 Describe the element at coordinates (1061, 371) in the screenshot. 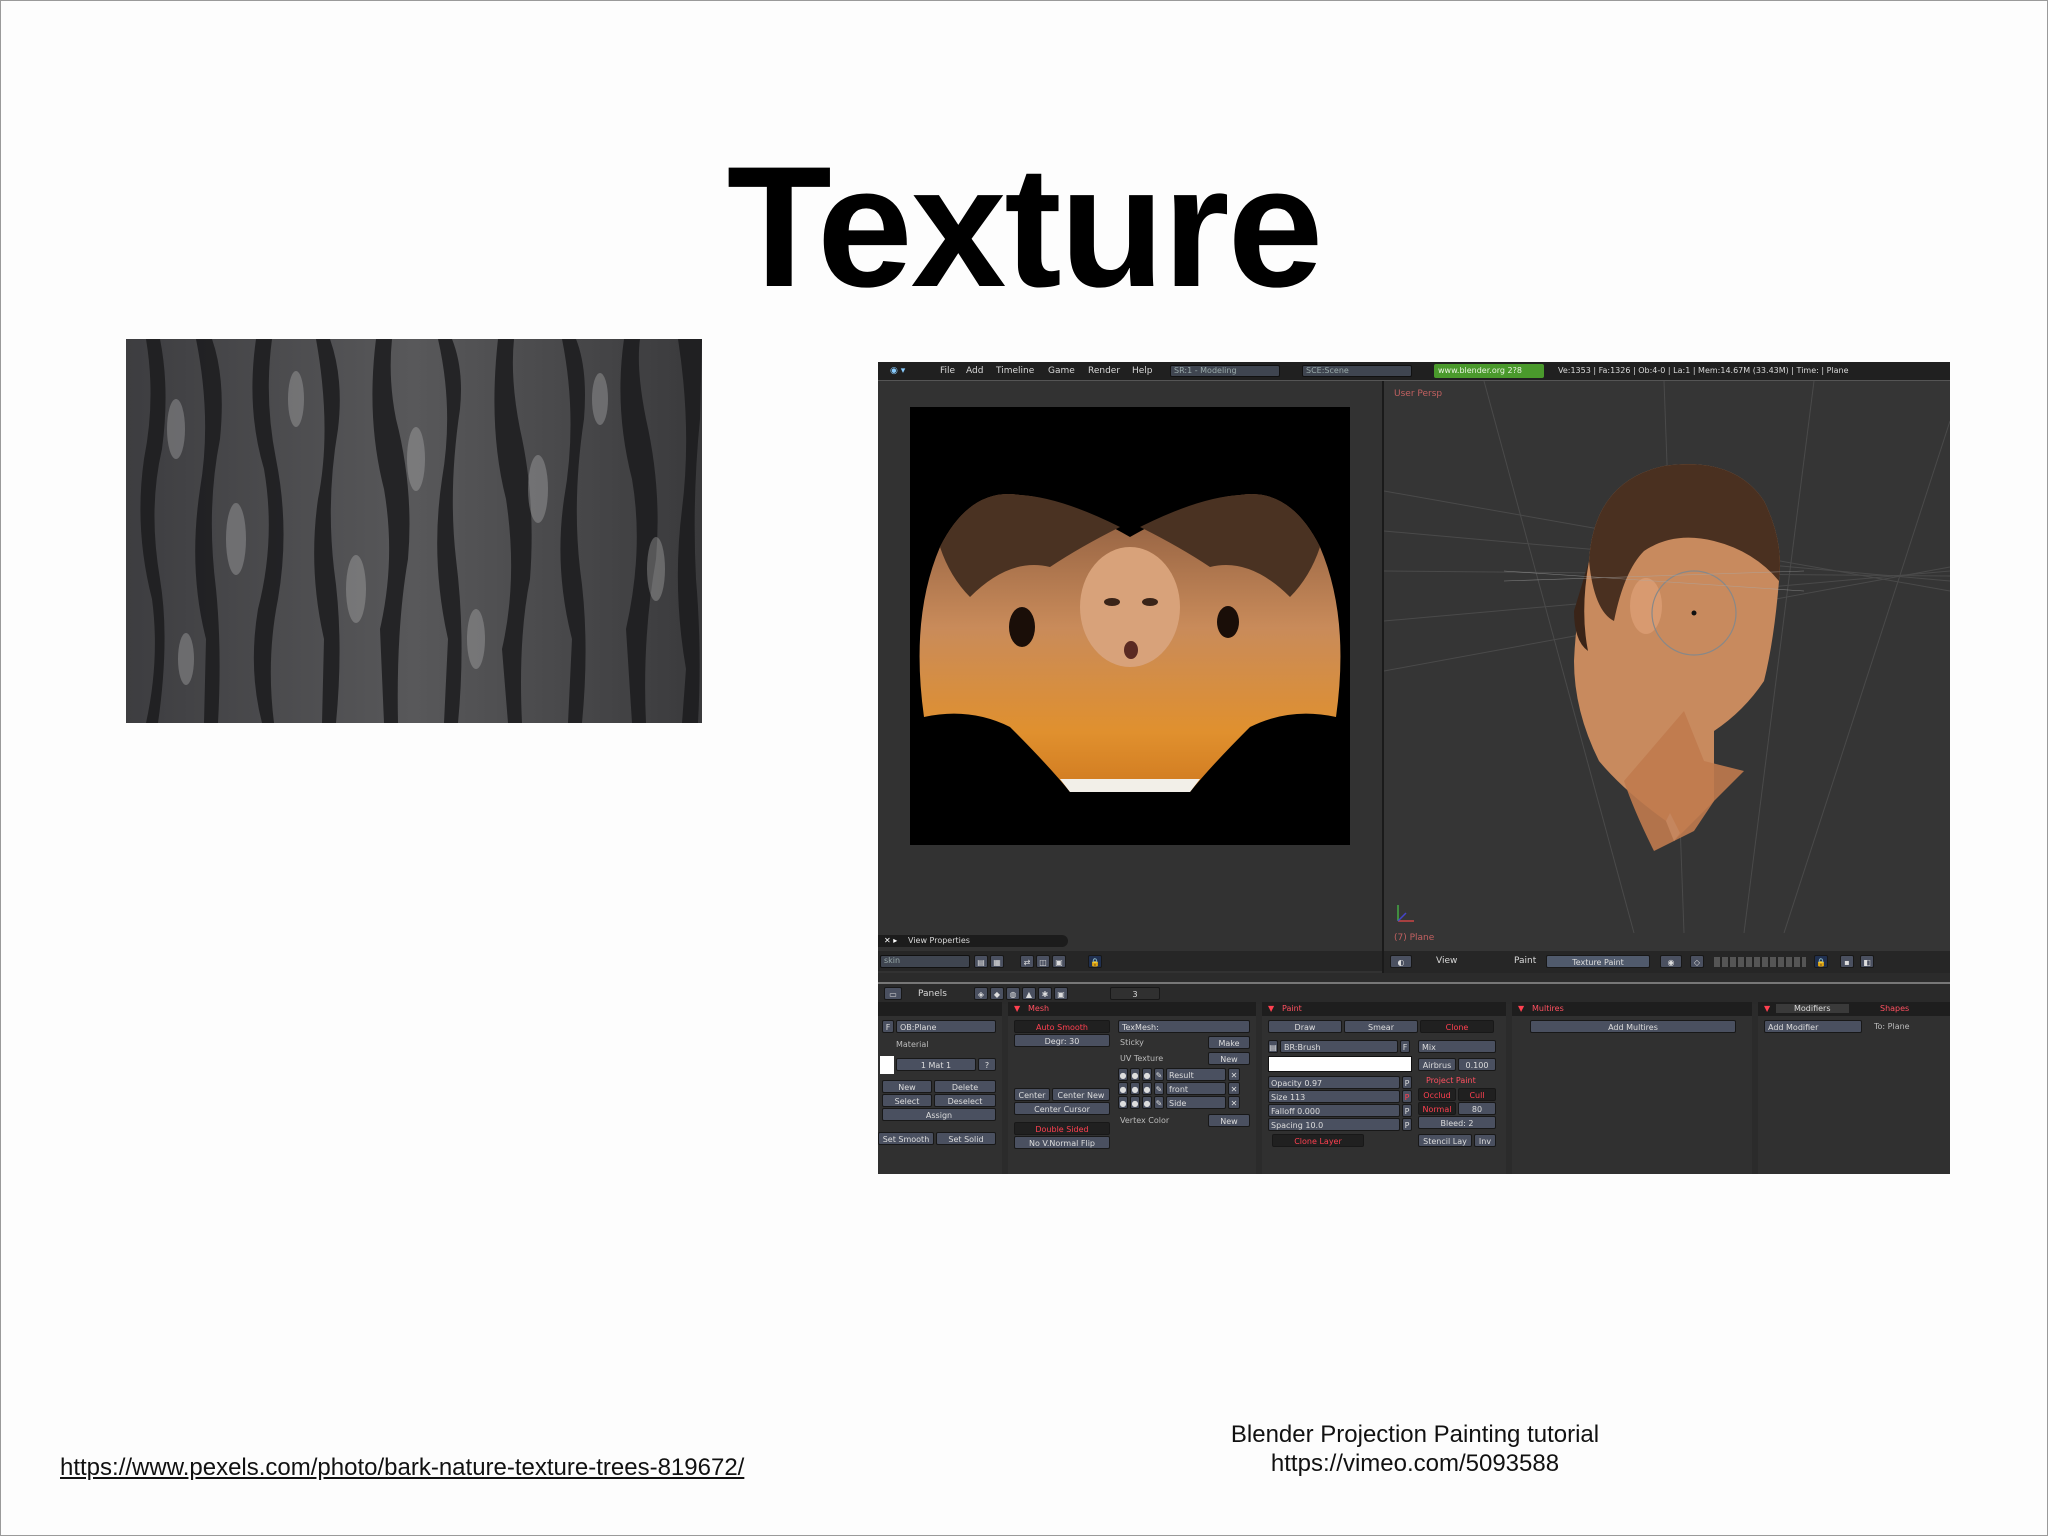

I see `menu-game: Game` at that location.